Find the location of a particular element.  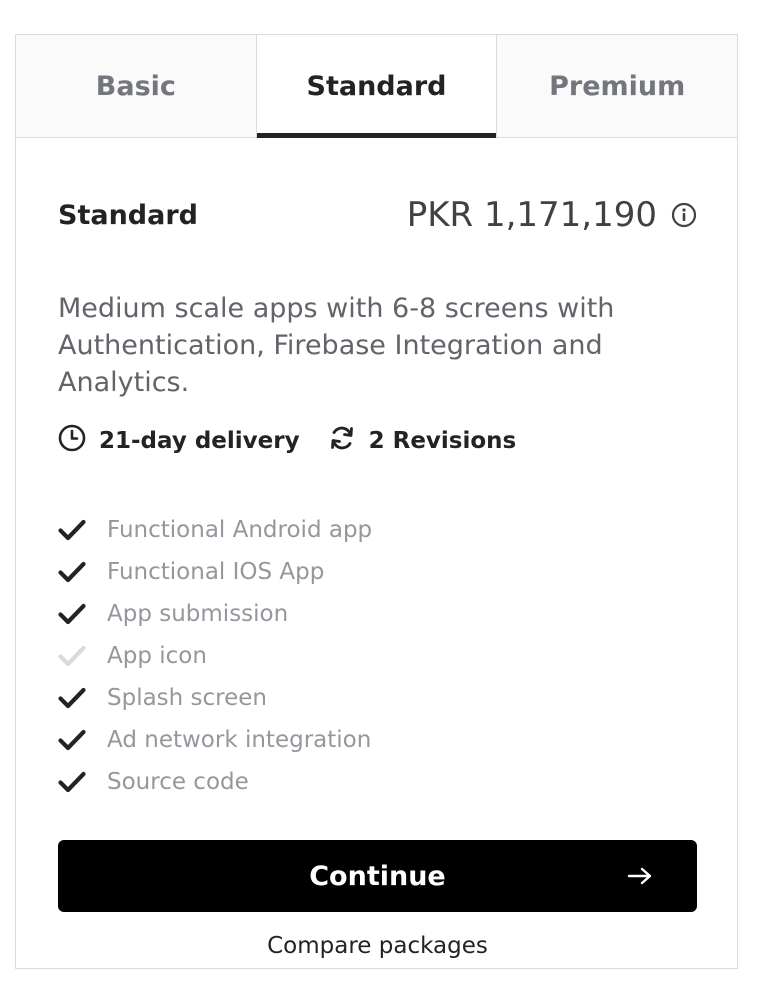

delivery-info: 21-day delivery is located at coordinates (179, 441).